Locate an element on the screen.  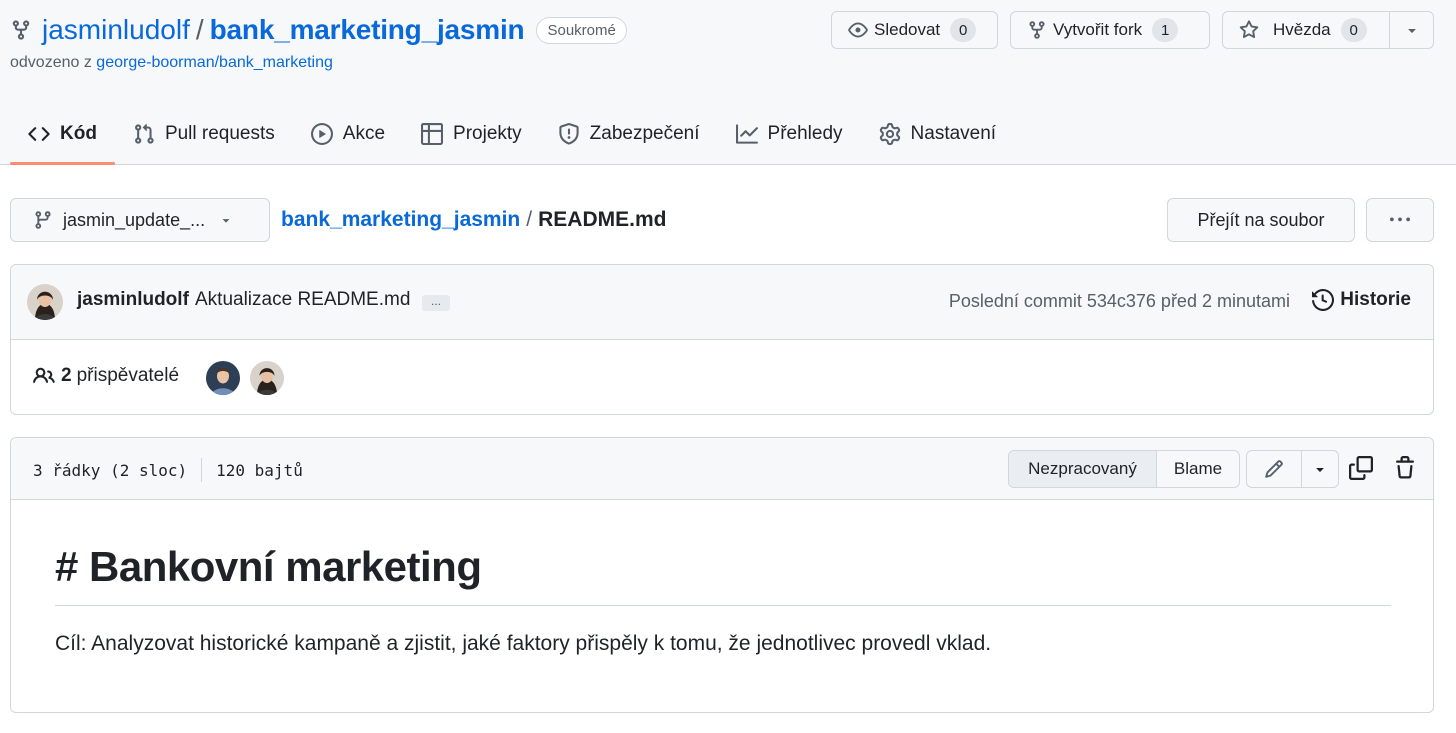
copy-button is located at coordinates (1361, 468).